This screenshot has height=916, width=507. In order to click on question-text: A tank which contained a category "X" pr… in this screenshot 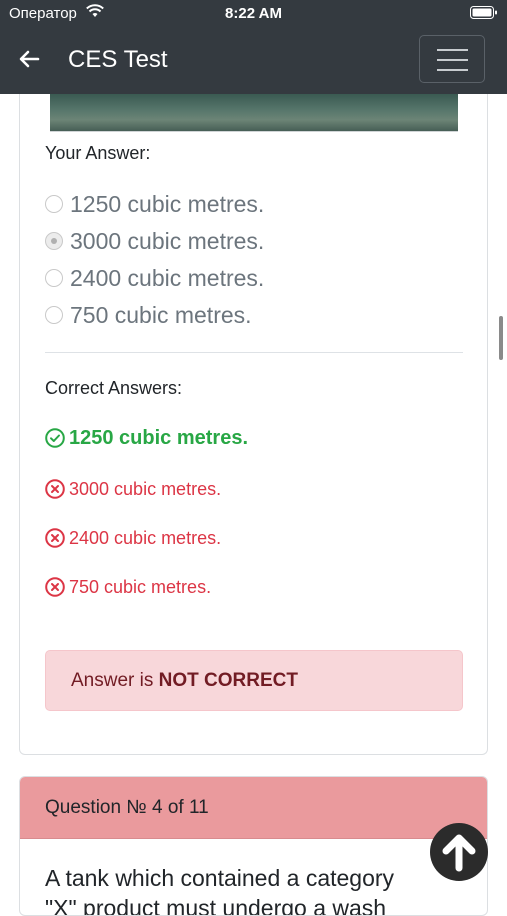, I will do `click(220, 890)`.